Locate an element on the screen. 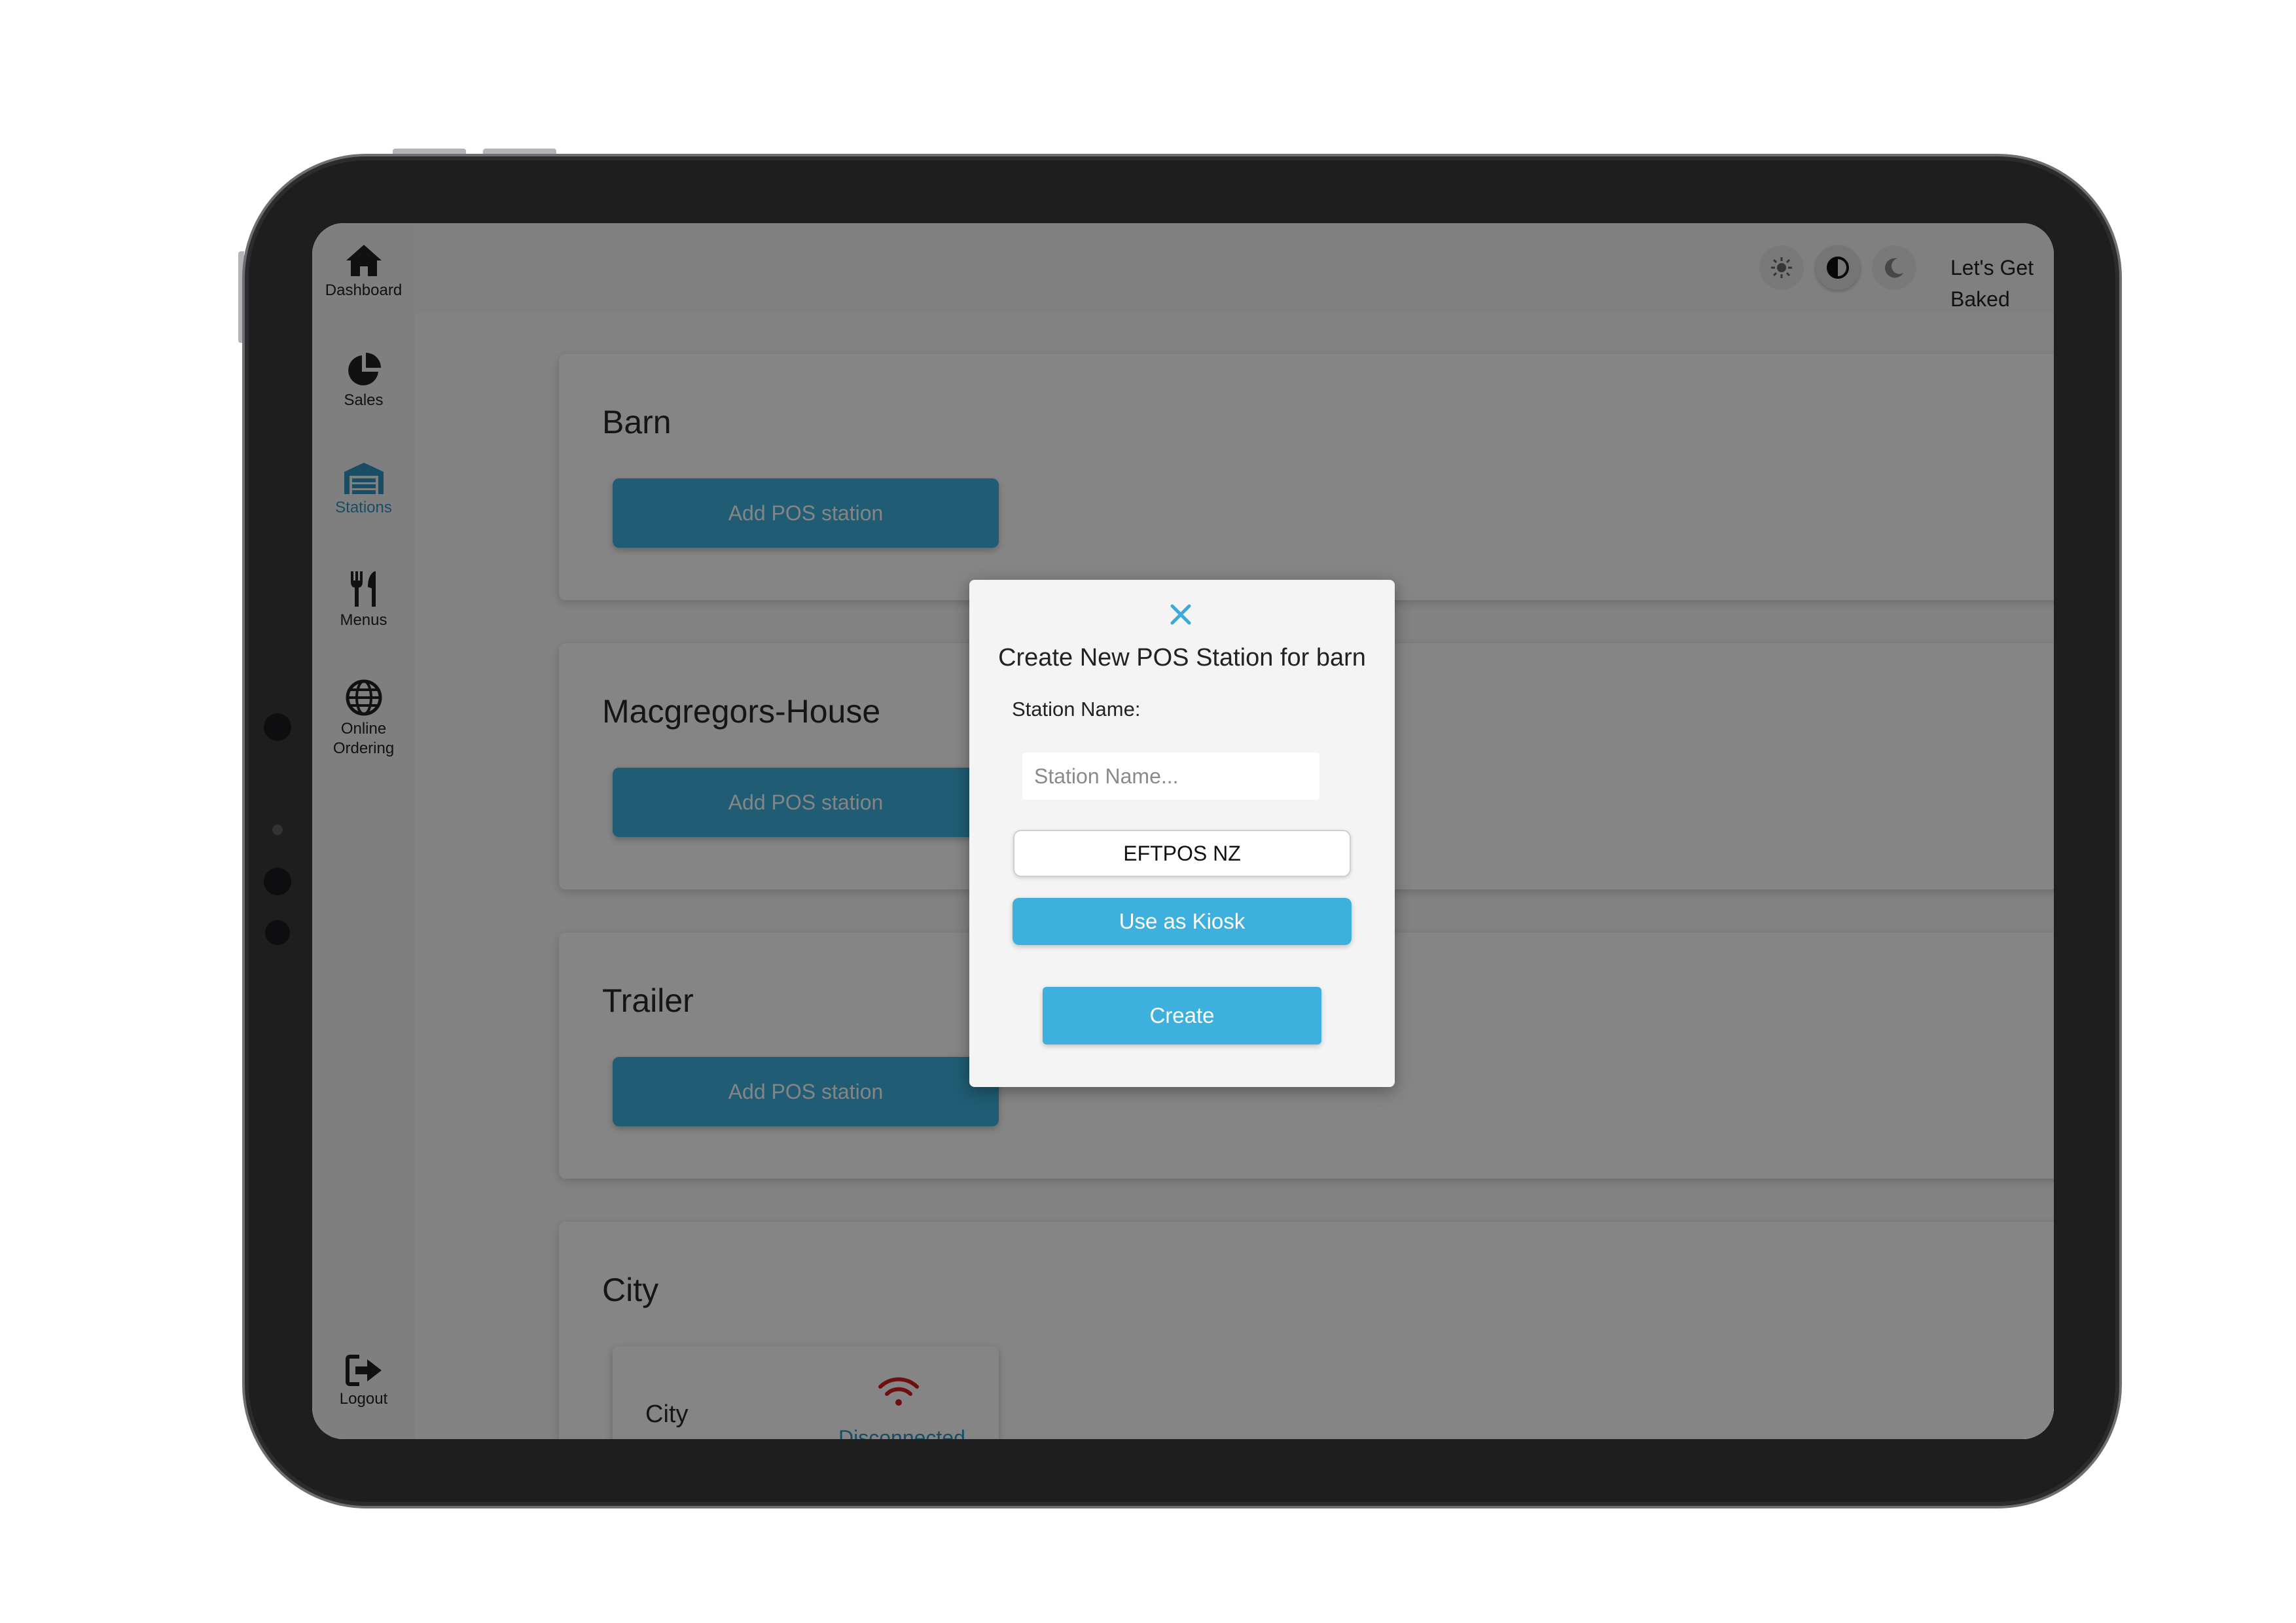  station-name-label: Station Name: is located at coordinates (1076, 710).